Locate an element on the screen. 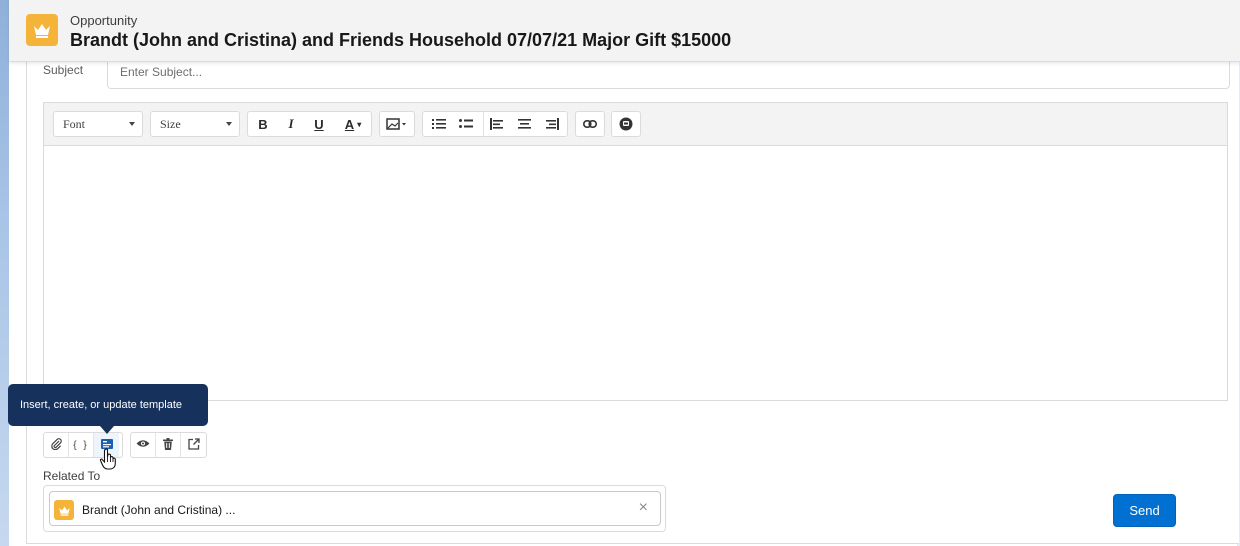 The image size is (1240, 546). related-record-pill: Brandt (John and Cristina) ... × is located at coordinates (355, 508).